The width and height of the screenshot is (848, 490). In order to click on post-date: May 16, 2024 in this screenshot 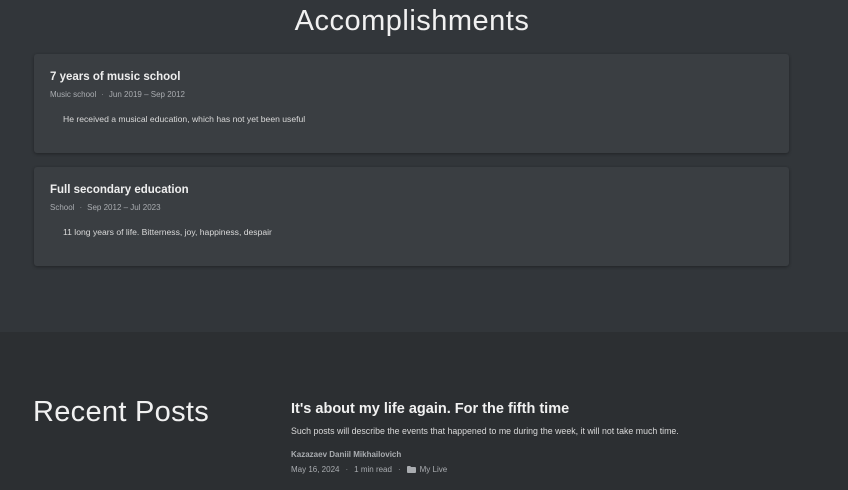, I will do `click(315, 469)`.